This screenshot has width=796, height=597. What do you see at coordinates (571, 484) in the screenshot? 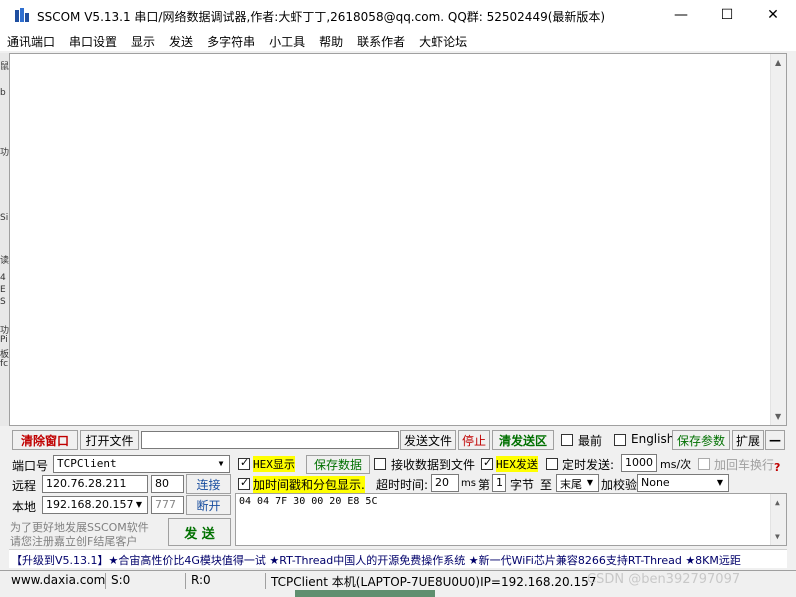
I see `end-value: 末尾` at bounding box center [571, 484].